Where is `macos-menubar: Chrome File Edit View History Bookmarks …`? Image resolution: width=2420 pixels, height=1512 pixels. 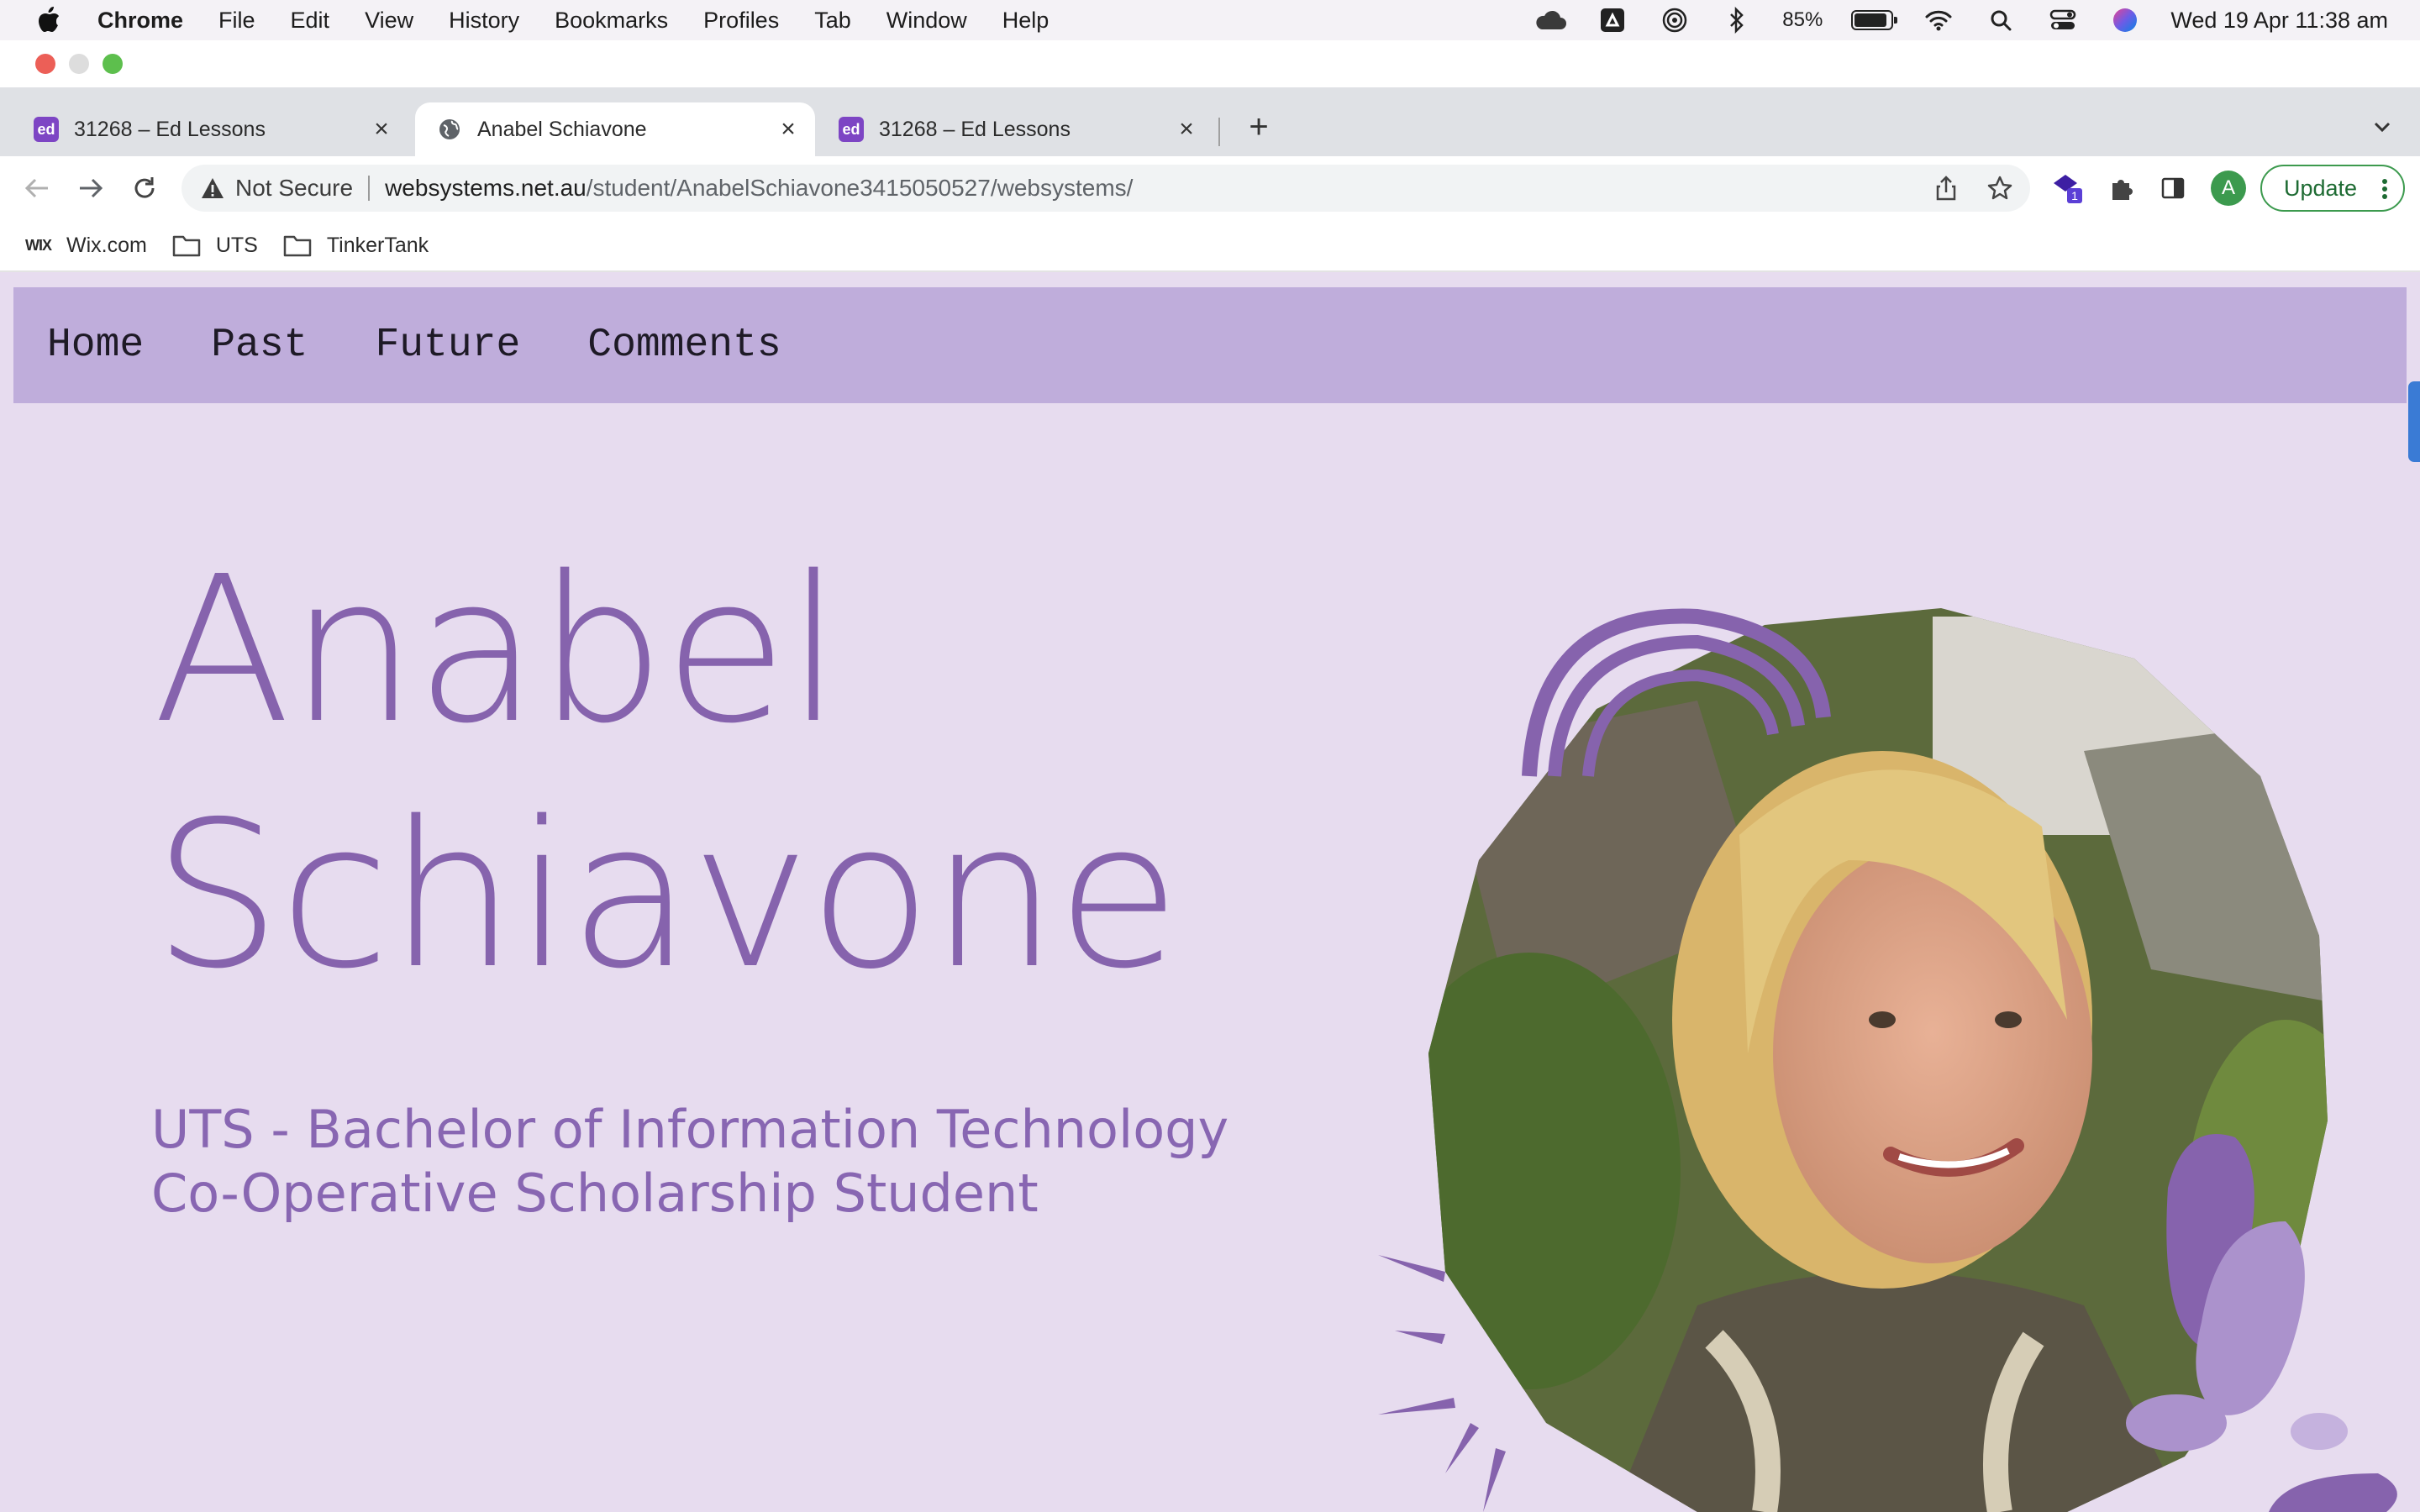 macos-menubar: Chrome File Edit View History Bookmarks … is located at coordinates (1210, 20).